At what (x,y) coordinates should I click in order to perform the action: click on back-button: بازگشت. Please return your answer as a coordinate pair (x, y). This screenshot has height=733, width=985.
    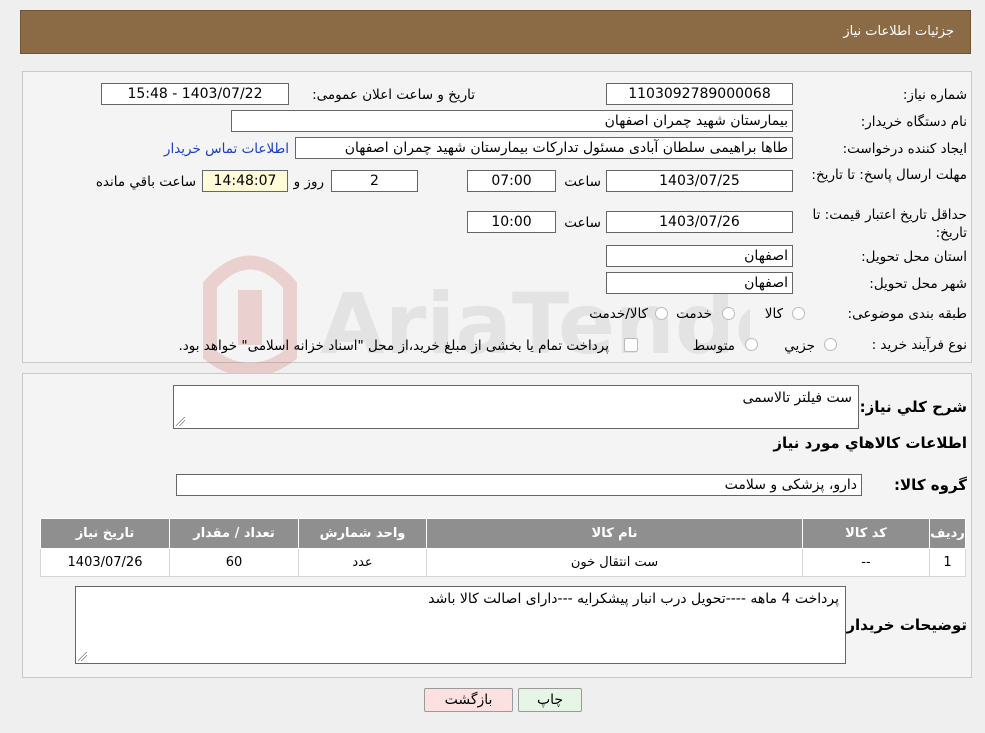
    Looking at the image, I should click on (468, 700).